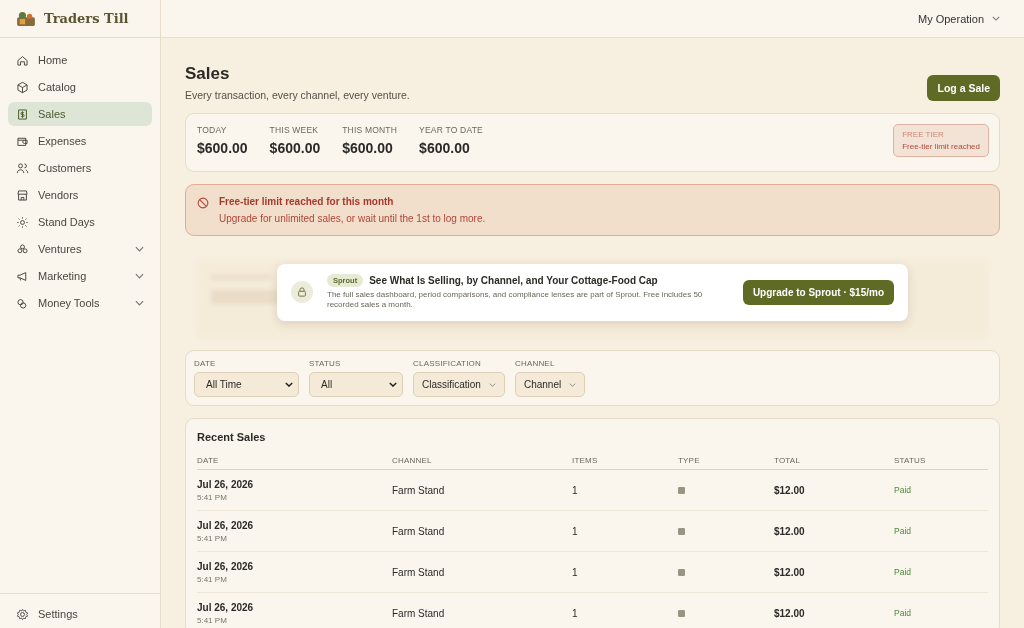 The image size is (1024, 628). I want to click on column-header: TOTAL, so click(788, 460).